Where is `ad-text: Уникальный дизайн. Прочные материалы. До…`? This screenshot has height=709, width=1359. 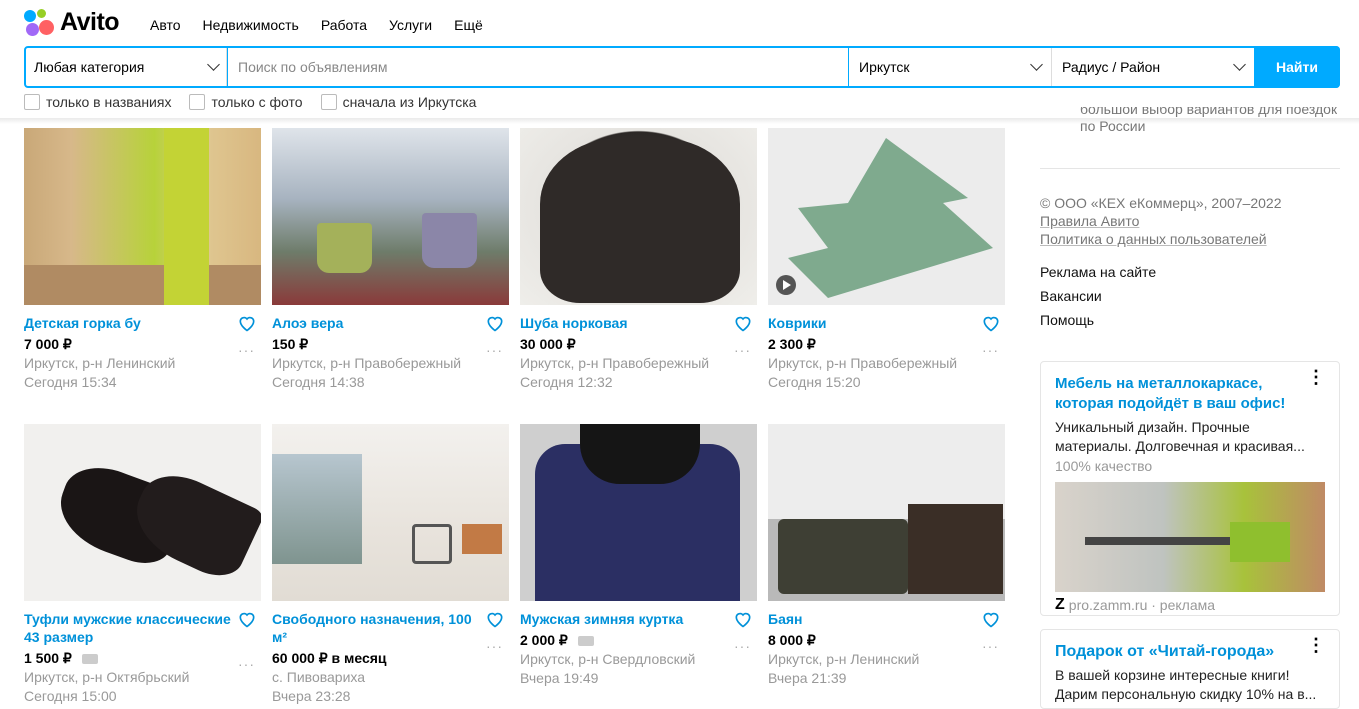
ad-text: Уникальный дизайн. Прочные материалы. До… is located at coordinates (1180, 436).